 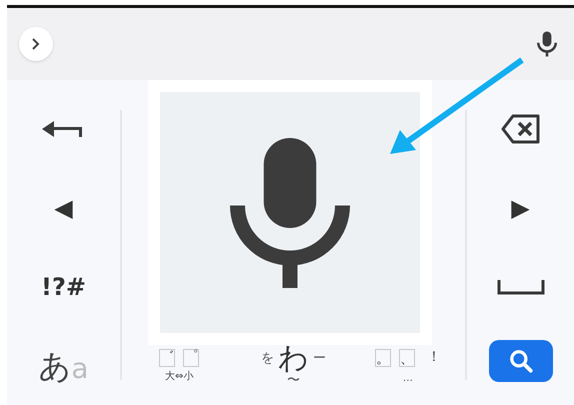 What do you see at coordinates (520, 287) in the screenshot?
I see `space-icon` at bounding box center [520, 287].